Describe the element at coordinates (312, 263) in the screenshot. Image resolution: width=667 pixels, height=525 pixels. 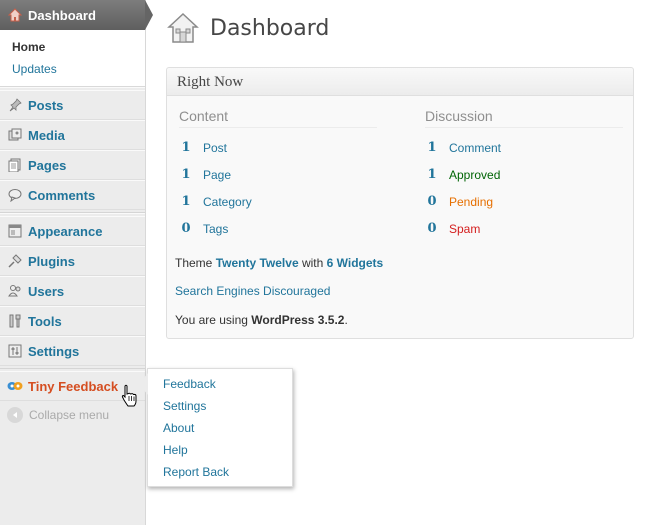
I see `theme-with: with` at that location.